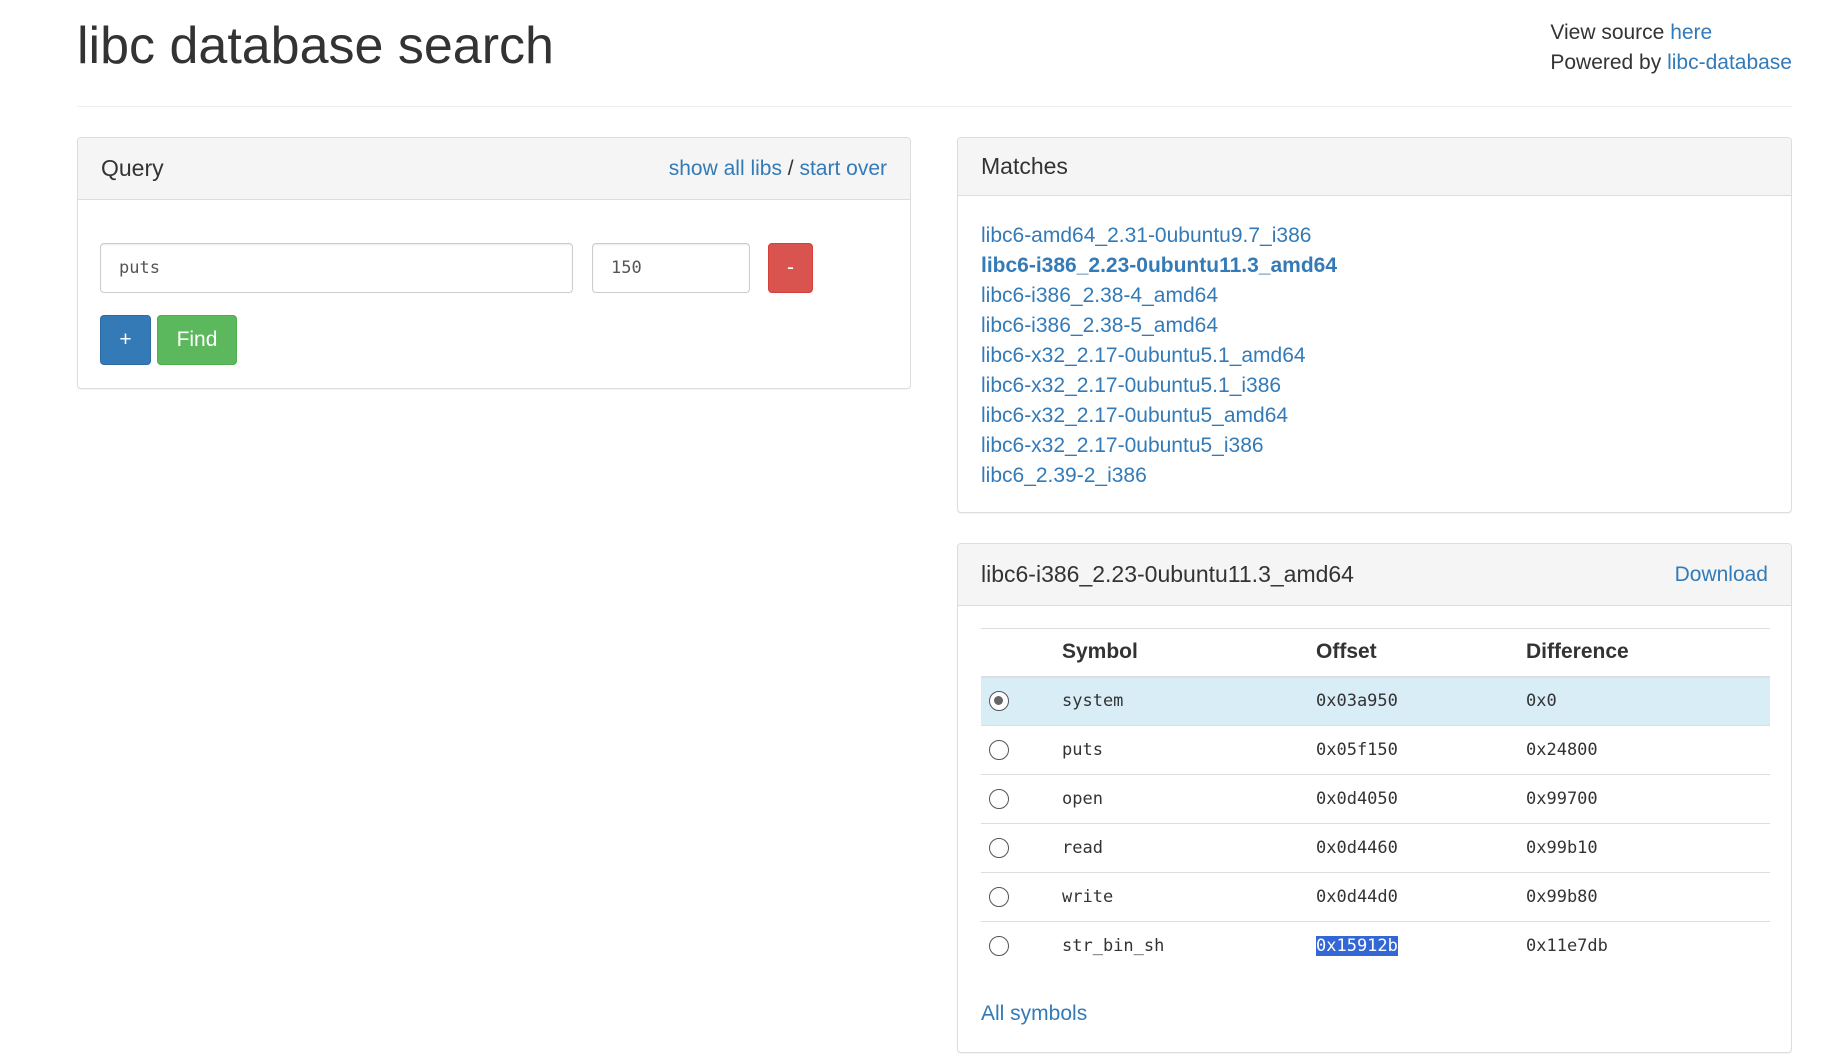 The width and height of the screenshot is (1845, 1064). What do you see at coordinates (1609, 62) in the screenshot?
I see `powered-by-text: Powered by` at bounding box center [1609, 62].